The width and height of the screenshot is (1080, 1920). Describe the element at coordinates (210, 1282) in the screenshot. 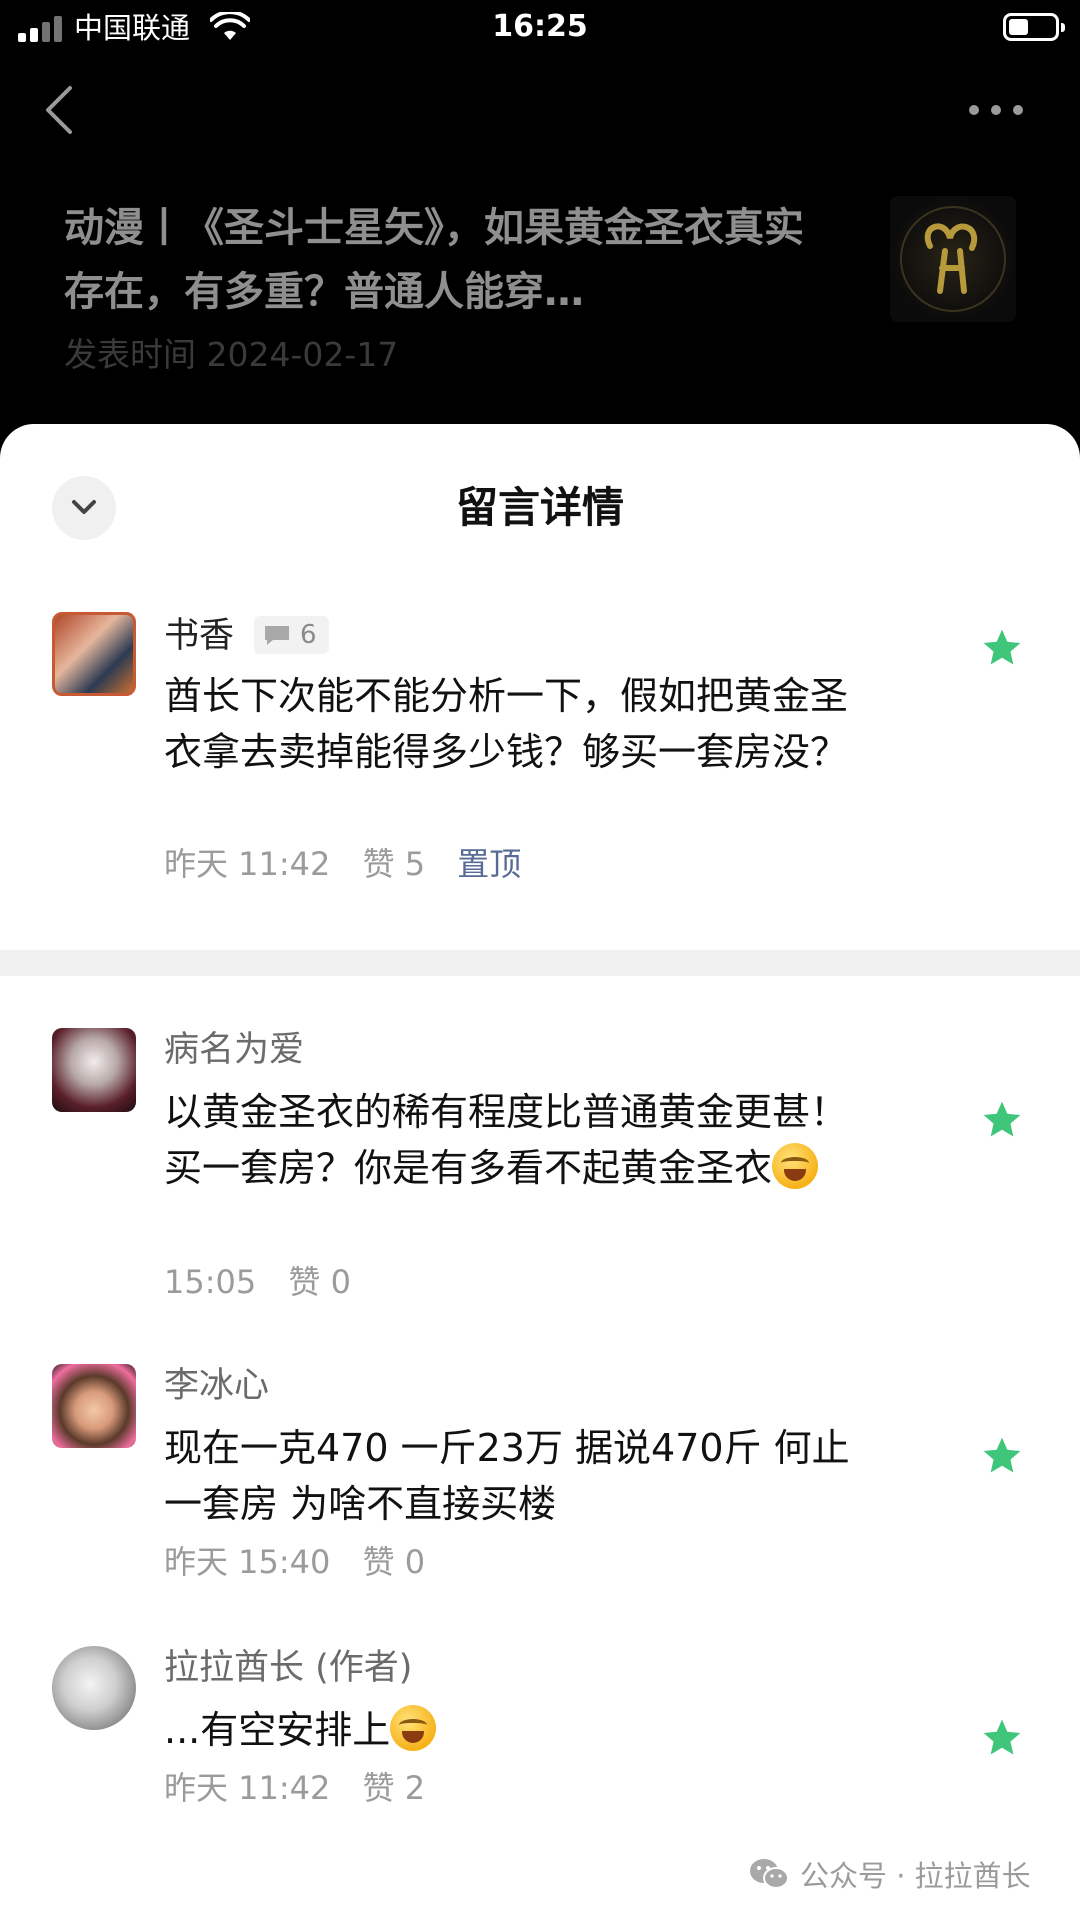

I see `comment-time: 15:05` at that location.